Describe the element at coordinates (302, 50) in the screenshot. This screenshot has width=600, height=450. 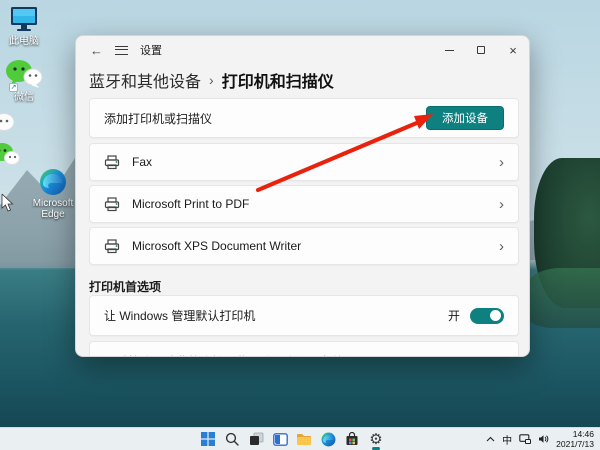
I see `titlebar: ← 设置 ×` at that location.